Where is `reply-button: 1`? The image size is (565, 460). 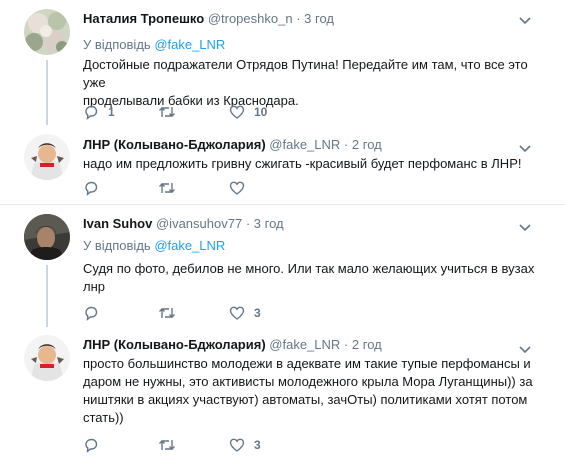 reply-button: 1 is located at coordinates (99, 112).